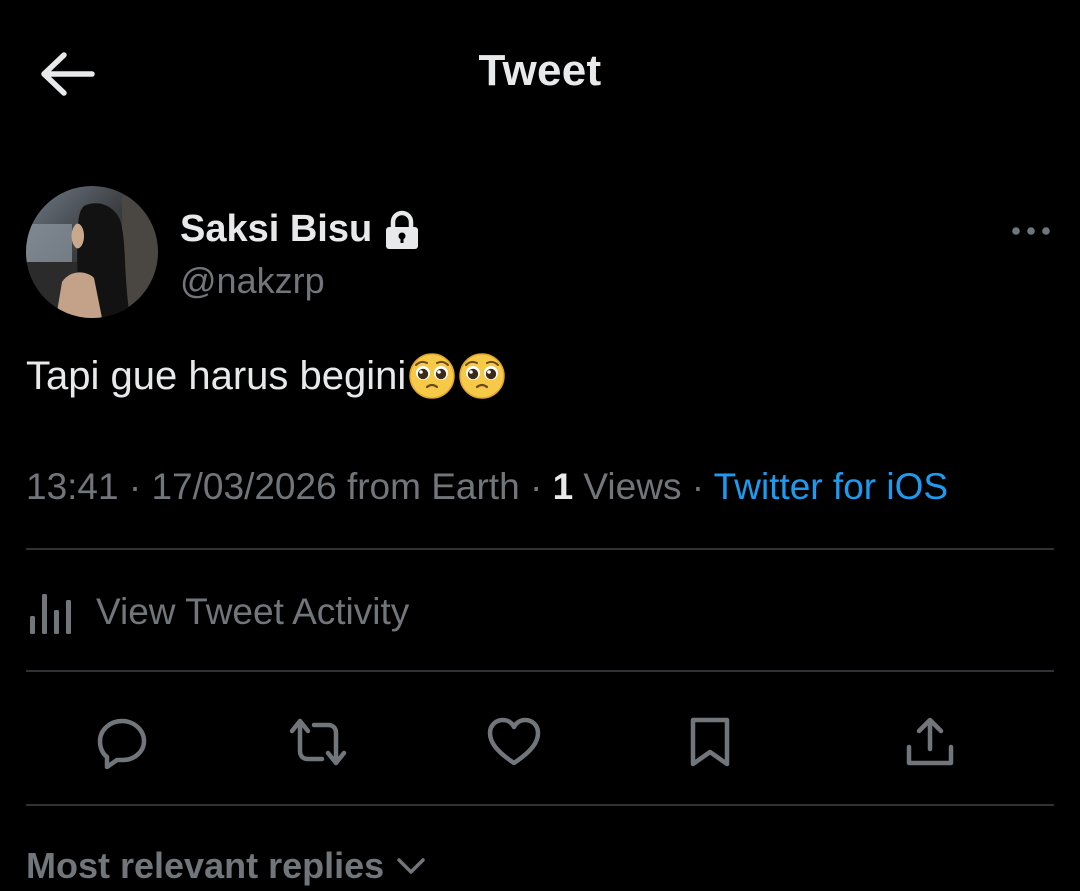 The width and height of the screenshot is (1080, 891). Describe the element at coordinates (72, 486) in the screenshot. I see `tweet-time: 13:41` at that location.